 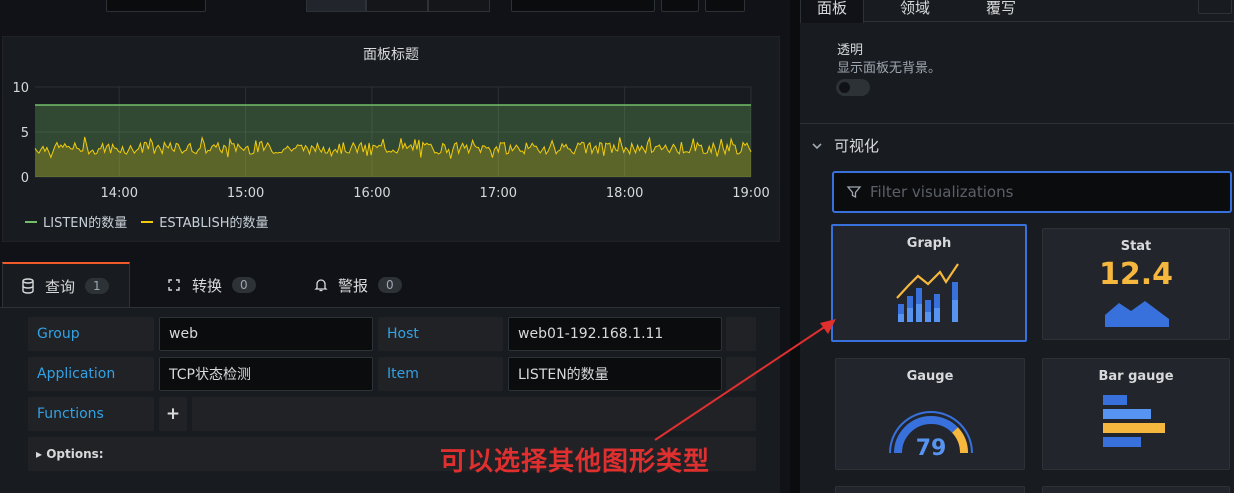 What do you see at coordinates (60, 286) in the screenshot?
I see `tab-label: 查询` at bounding box center [60, 286].